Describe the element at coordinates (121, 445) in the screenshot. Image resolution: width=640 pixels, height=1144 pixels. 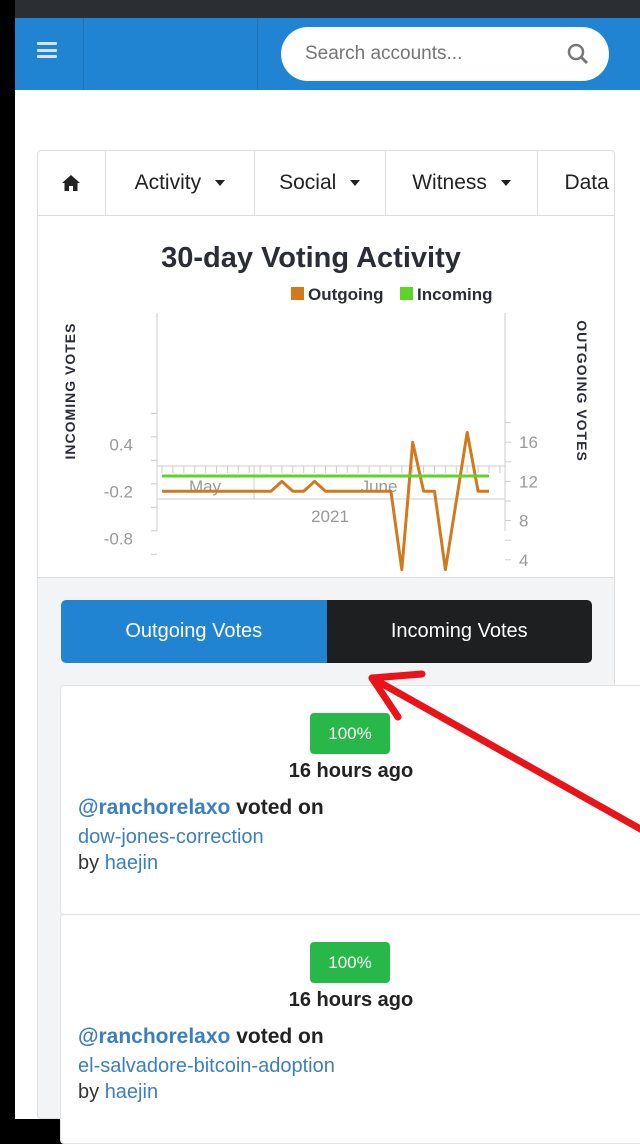
I see `left-tick-label: 0.4` at that location.